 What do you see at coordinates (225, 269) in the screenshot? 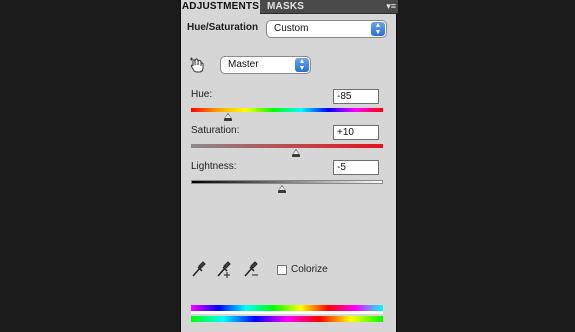
I see `eyedropper-plus-icon` at bounding box center [225, 269].